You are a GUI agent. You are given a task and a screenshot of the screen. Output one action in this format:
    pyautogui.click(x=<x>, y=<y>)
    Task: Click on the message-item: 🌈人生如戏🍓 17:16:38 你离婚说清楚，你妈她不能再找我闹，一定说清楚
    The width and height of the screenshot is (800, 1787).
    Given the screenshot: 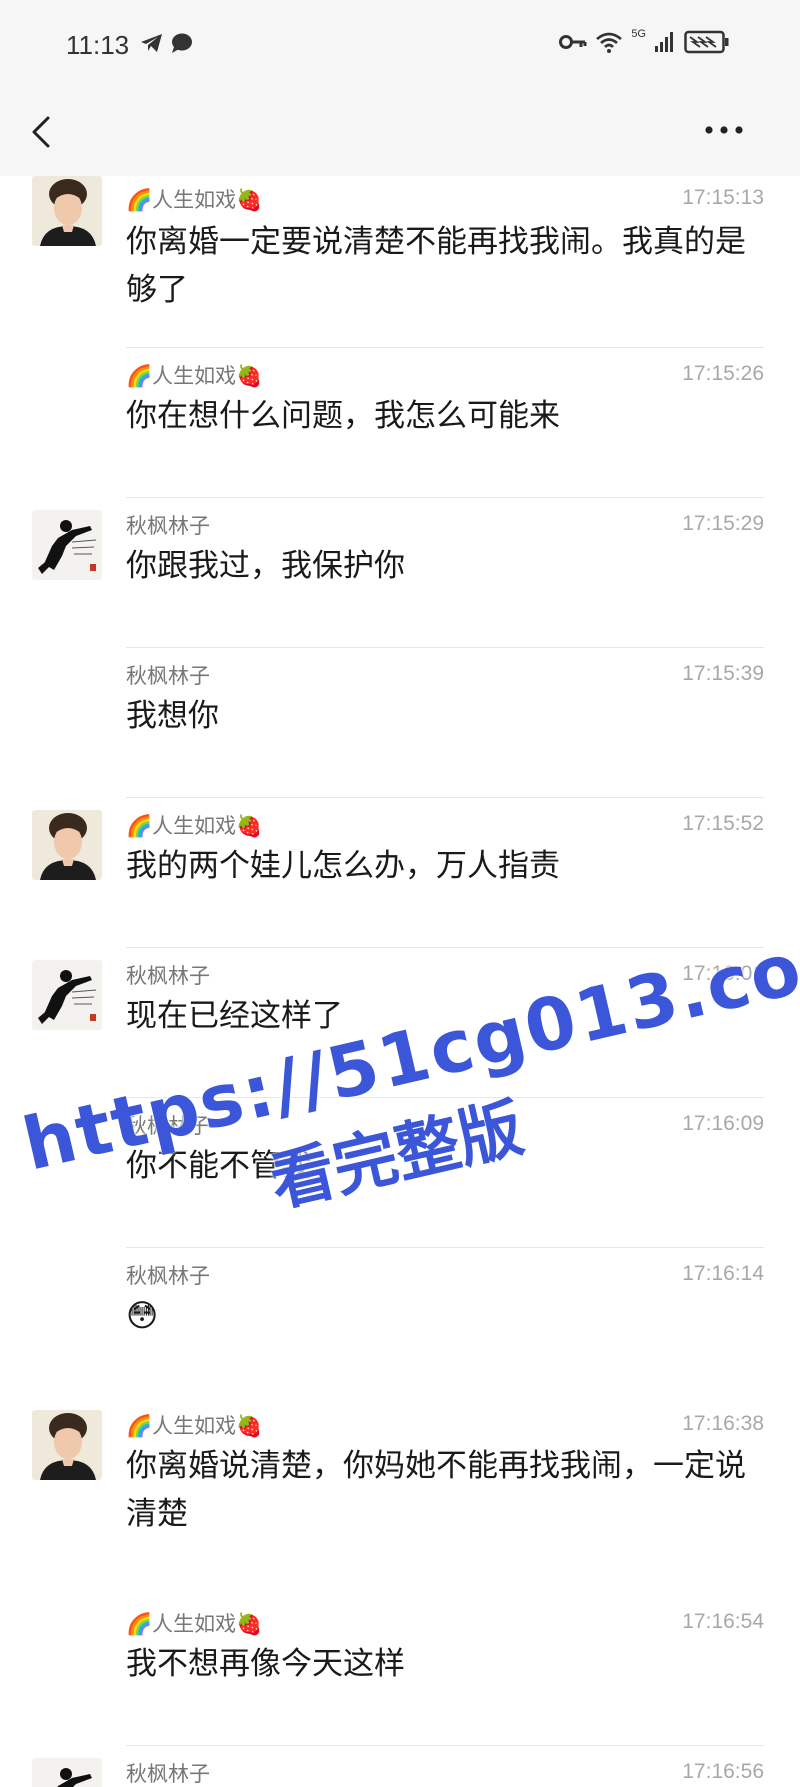 What is the action you would take?
    pyautogui.click(x=400, y=1497)
    